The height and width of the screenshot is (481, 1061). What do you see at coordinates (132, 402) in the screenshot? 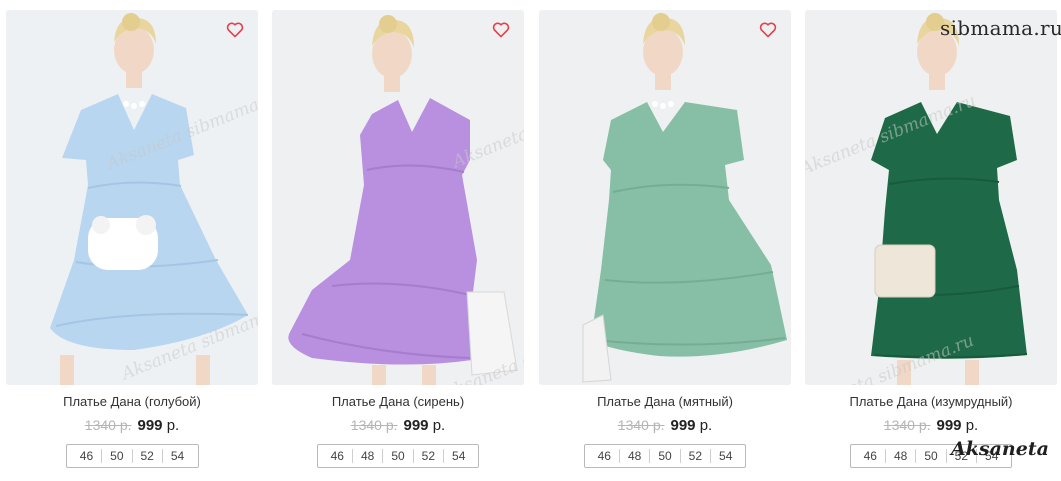
I see `product-title: Платье Дана (голубой)` at bounding box center [132, 402].